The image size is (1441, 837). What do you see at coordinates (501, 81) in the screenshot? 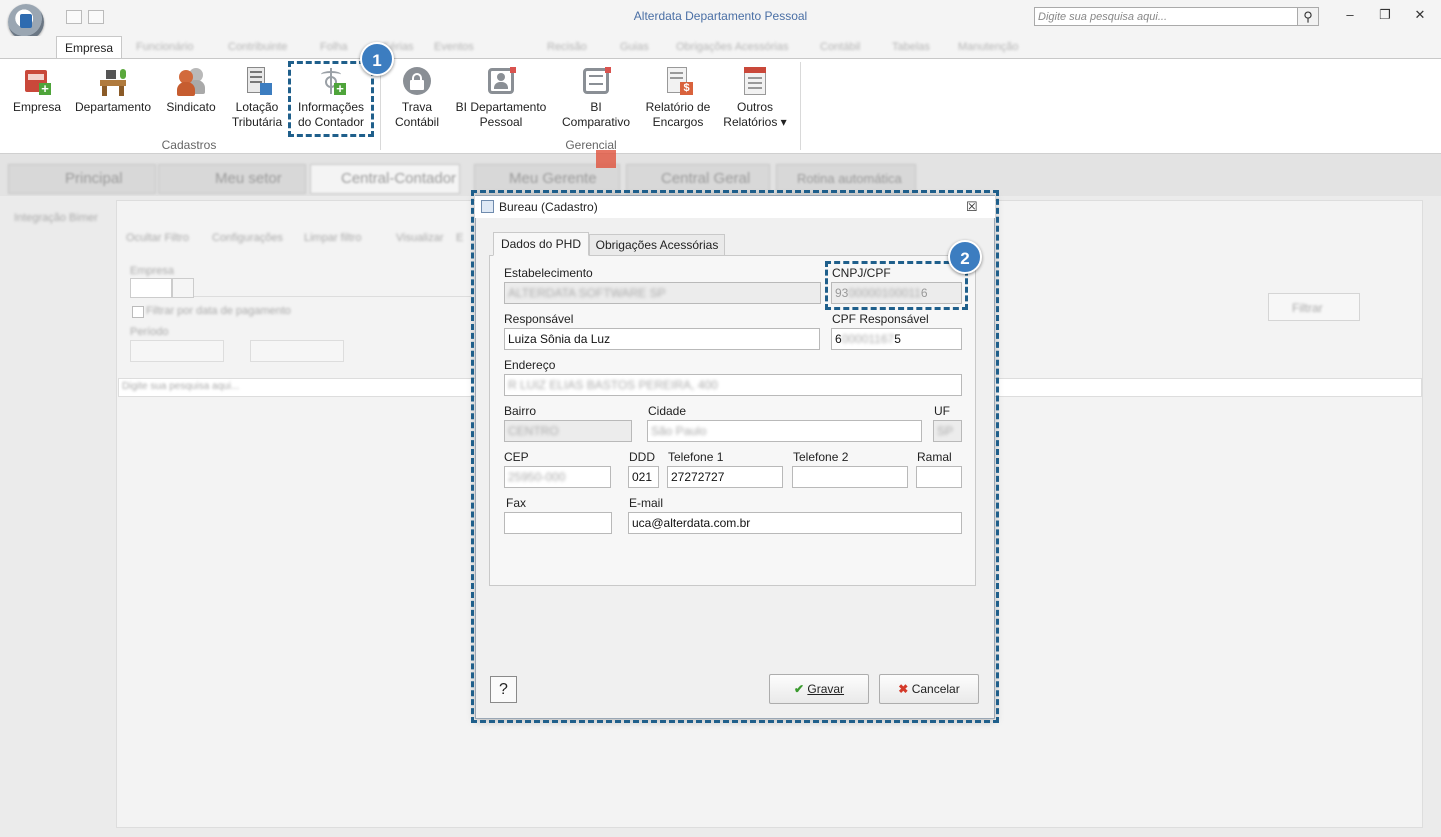
I see `person-frame-icon` at bounding box center [501, 81].